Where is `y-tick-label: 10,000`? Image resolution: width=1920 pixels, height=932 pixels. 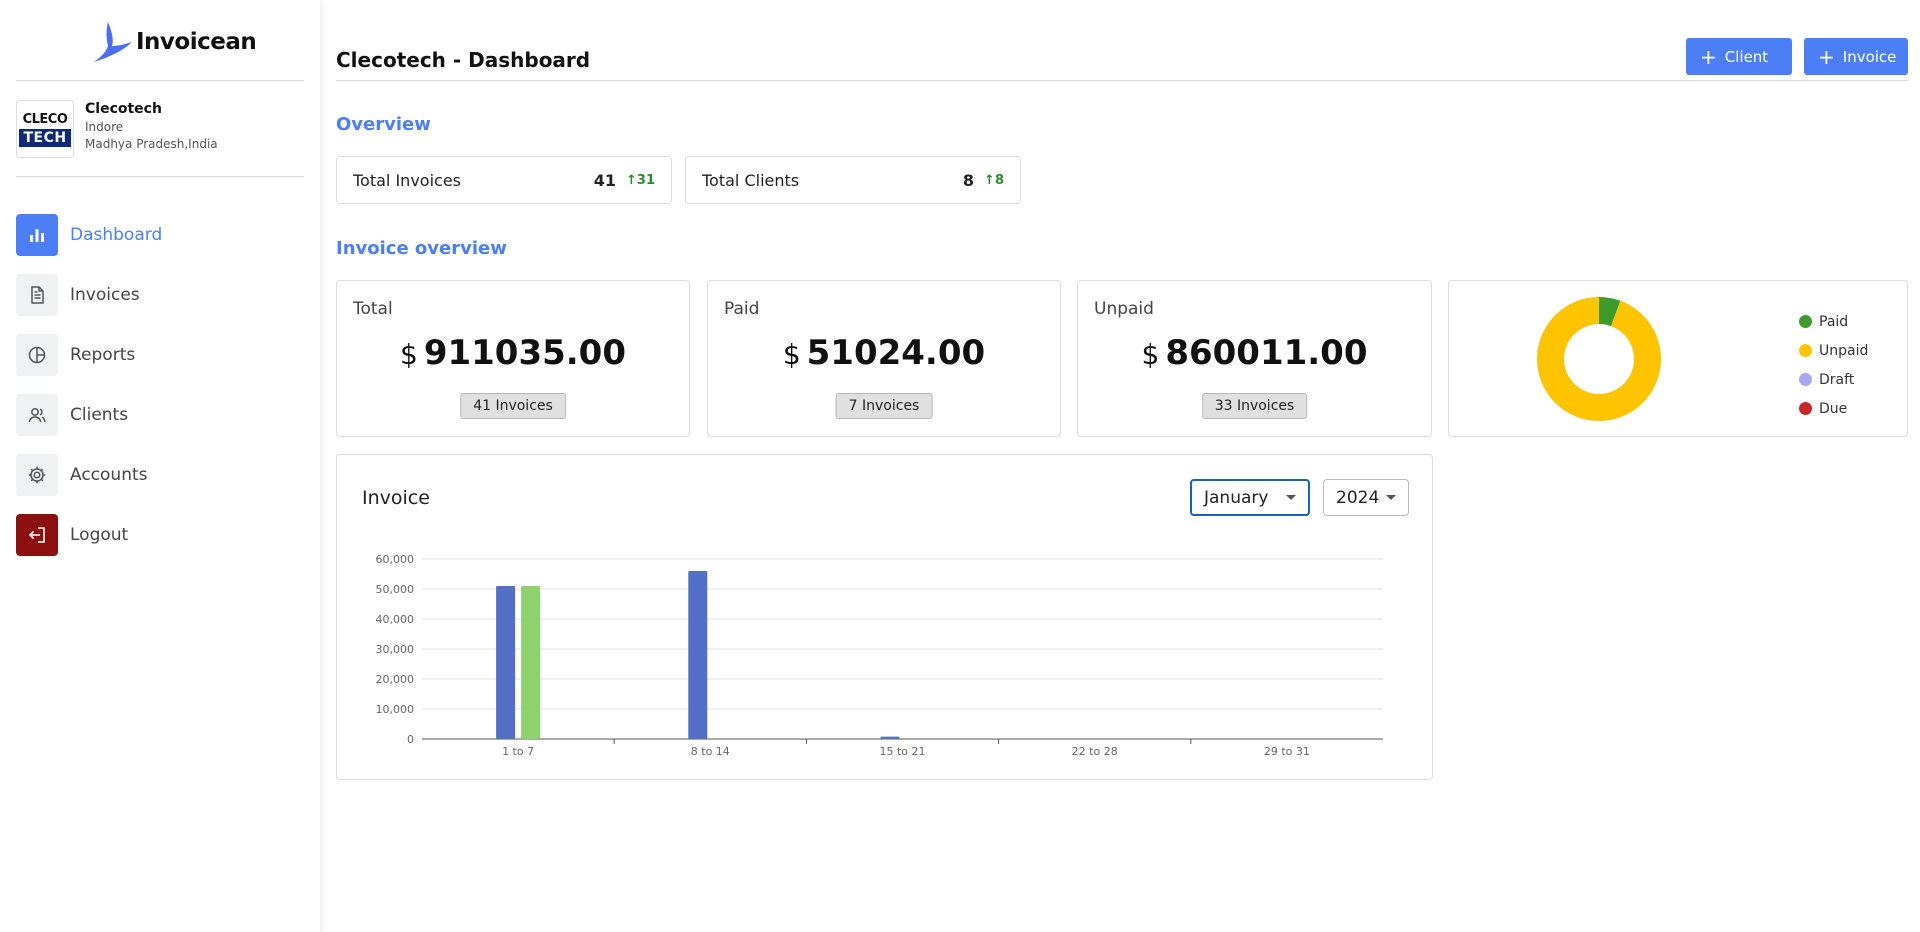
y-tick-label: 10,000 is located at coordinates (395, 709).